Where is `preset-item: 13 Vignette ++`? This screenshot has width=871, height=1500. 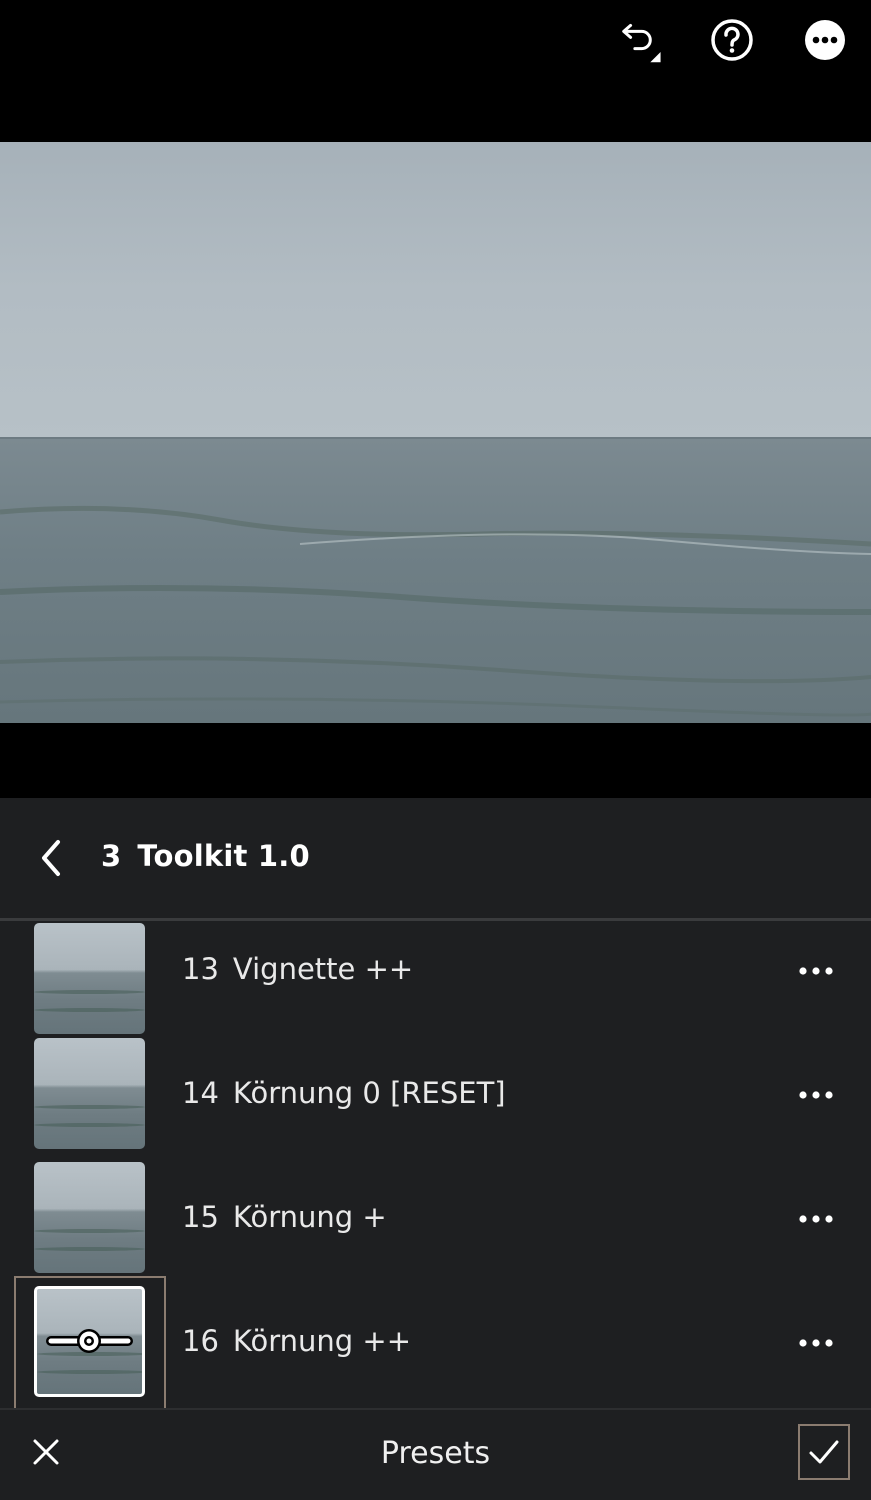 preset-item: 13 Vignette ++ is located at coordinates (435, 977).